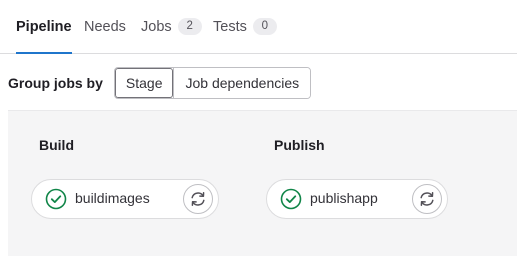  Describe the element at coordinates (344, 198) in the screenshot. I see `job-name: publishapp` at that location.